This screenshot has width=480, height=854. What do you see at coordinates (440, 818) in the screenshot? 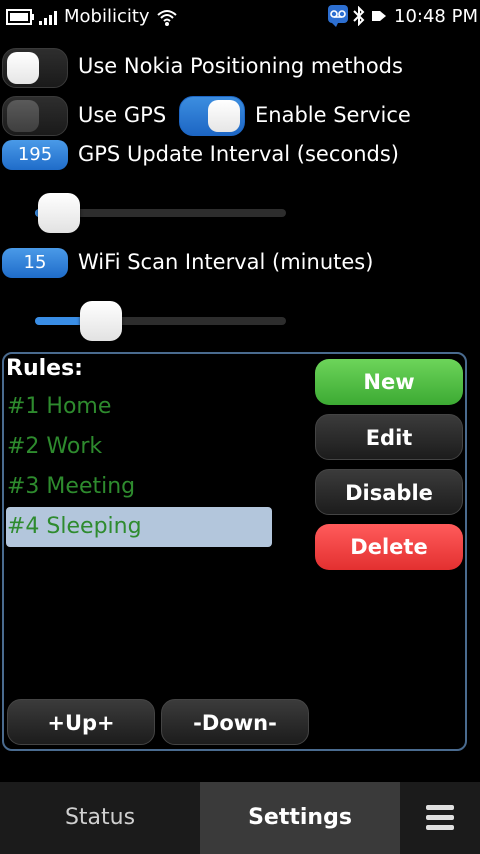
I see `menu-icon` at bounding box center [440, 818].